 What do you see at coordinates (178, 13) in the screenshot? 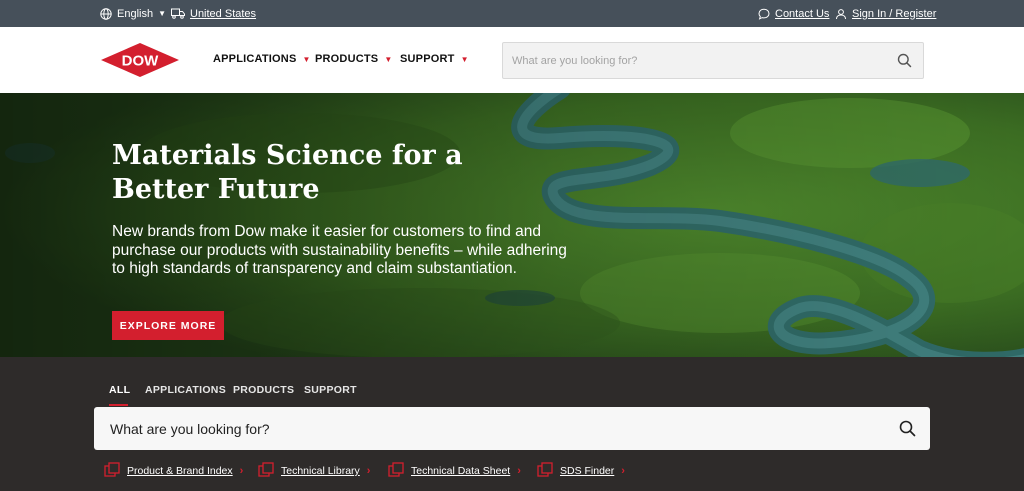
I see `truck-icon` at bounding box center [178, 13].